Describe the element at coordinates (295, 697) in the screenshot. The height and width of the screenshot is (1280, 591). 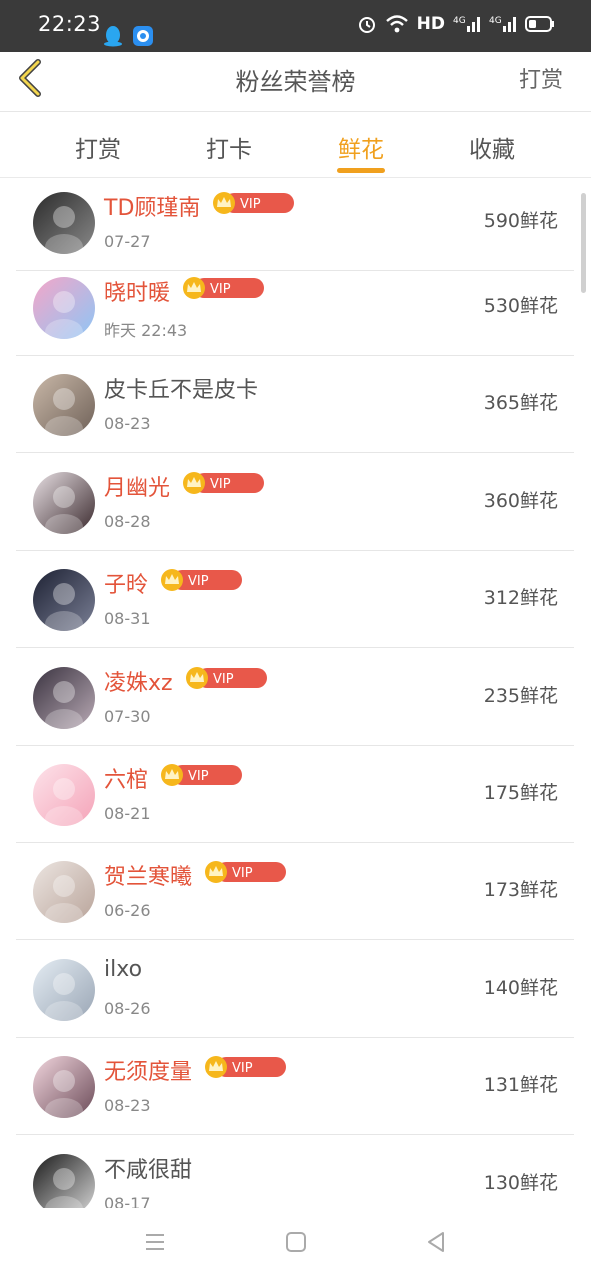
I see `fan-row: 凌姝xz VIP 07-30 235鲜花` at that location.